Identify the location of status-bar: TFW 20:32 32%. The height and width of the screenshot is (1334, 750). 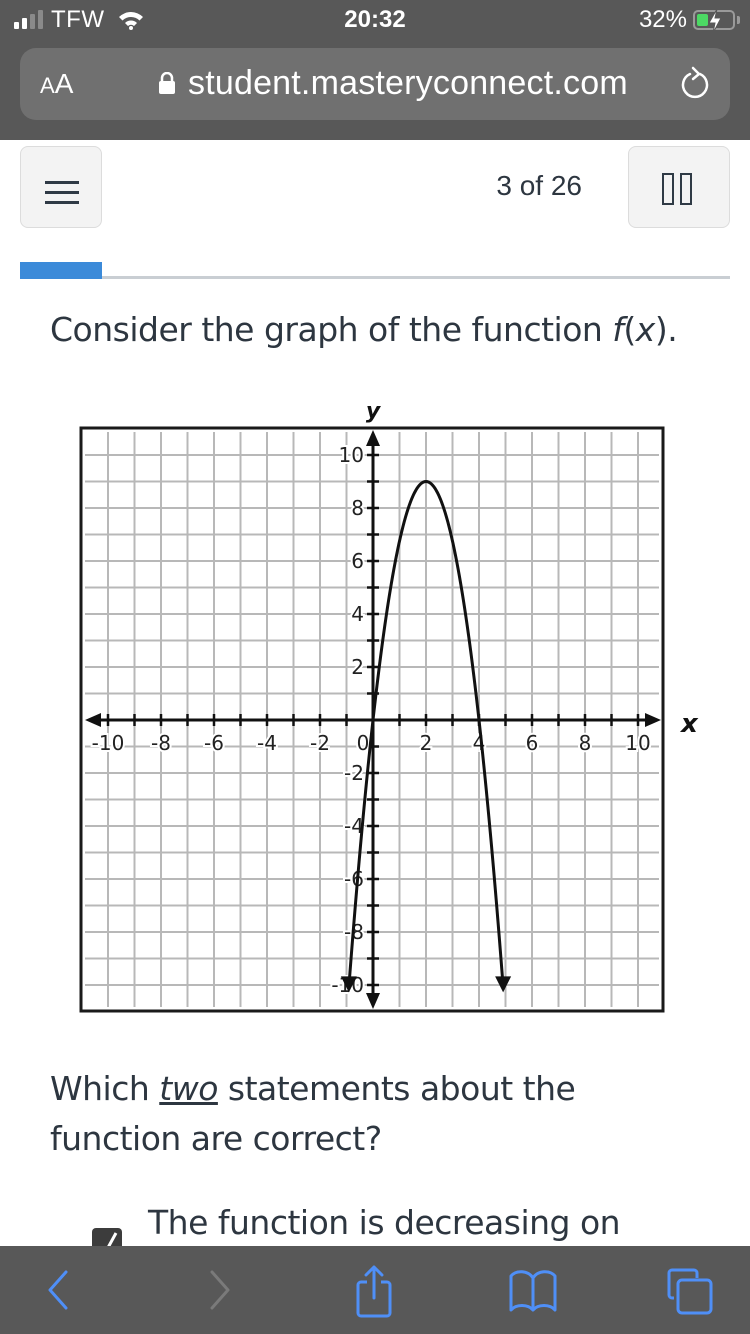
(375, 20).